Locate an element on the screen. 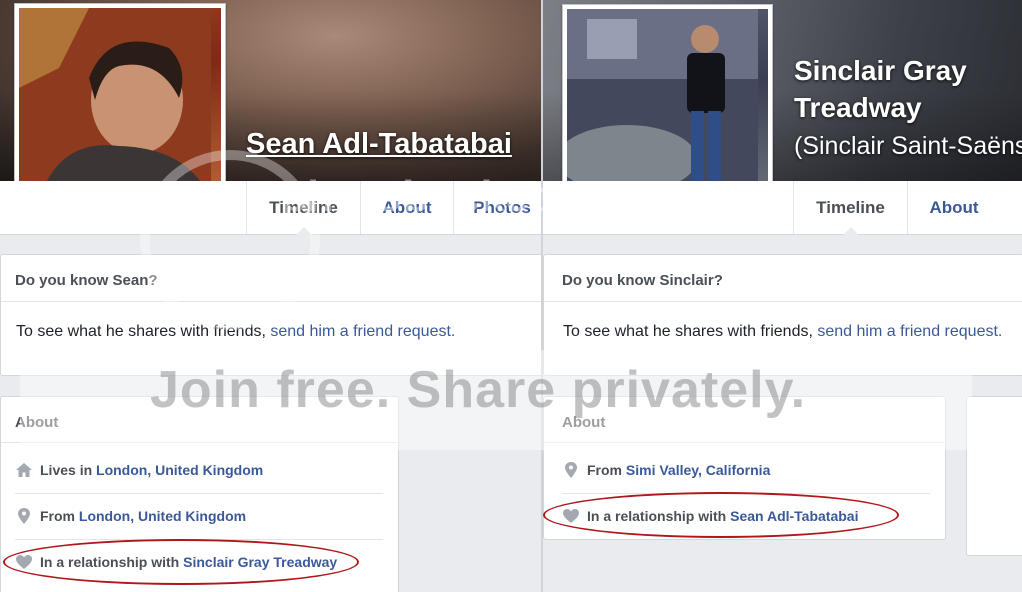  watermark-ring-icon is located at coordinates (230, 240).